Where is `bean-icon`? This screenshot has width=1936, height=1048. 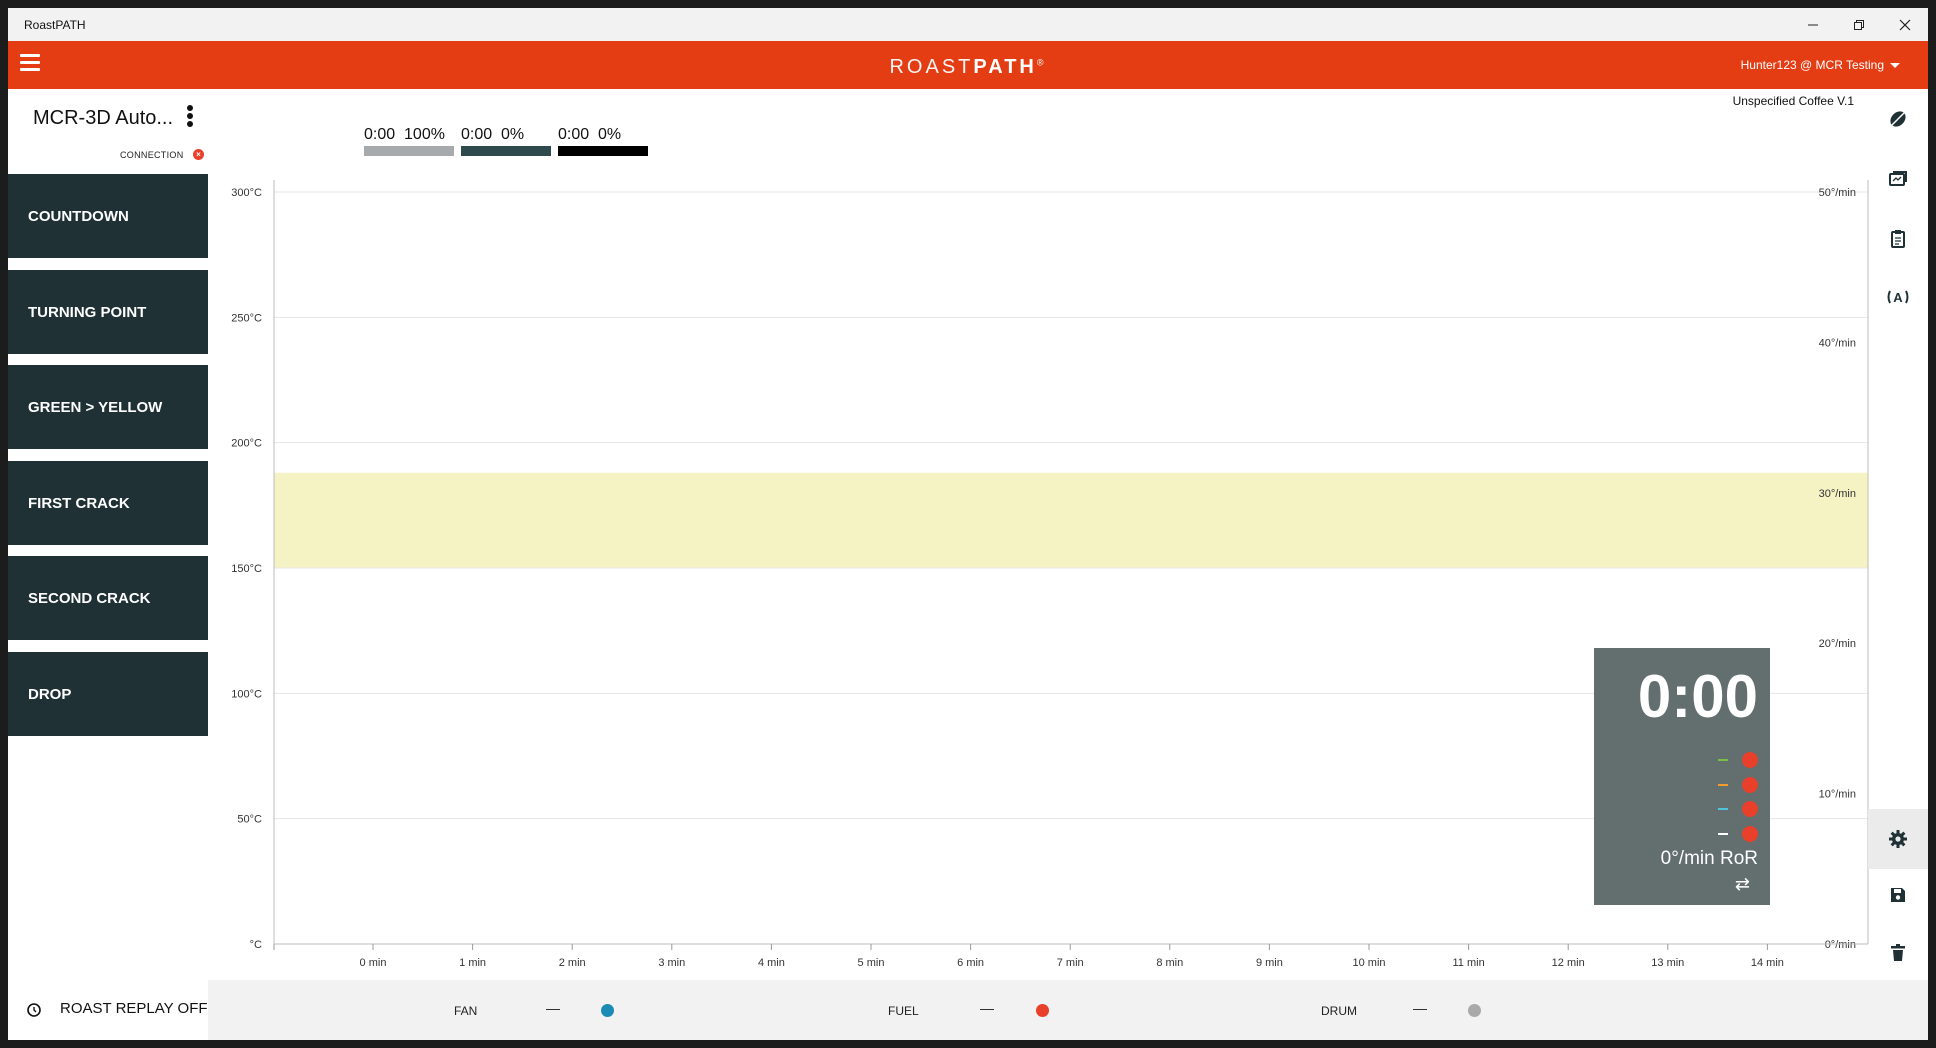
bean-icon is located at coordinates (1898, 119).